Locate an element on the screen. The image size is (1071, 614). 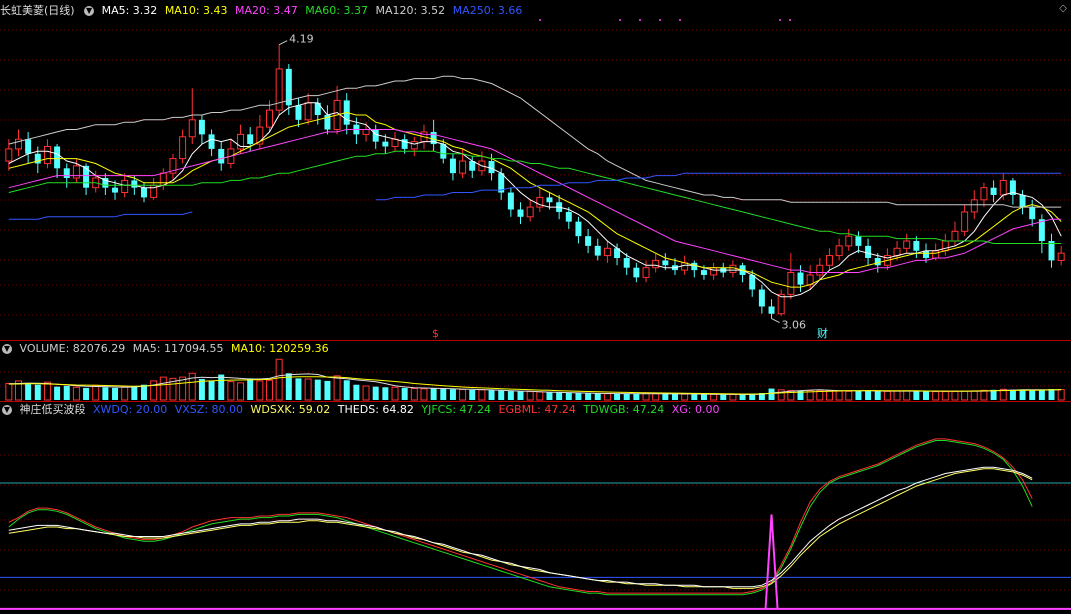
xg-spike is located at coordinates (771, 561).